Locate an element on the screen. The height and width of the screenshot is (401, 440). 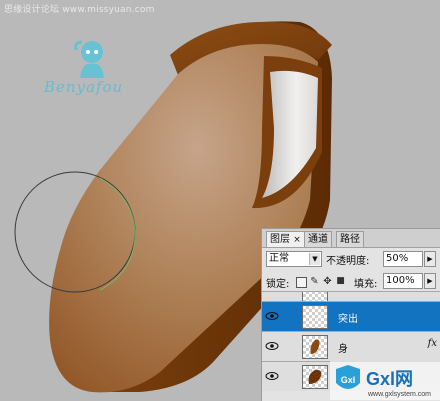
gxl-logo-url: www.gxlsystem.com is located at coordinates (399, 394).